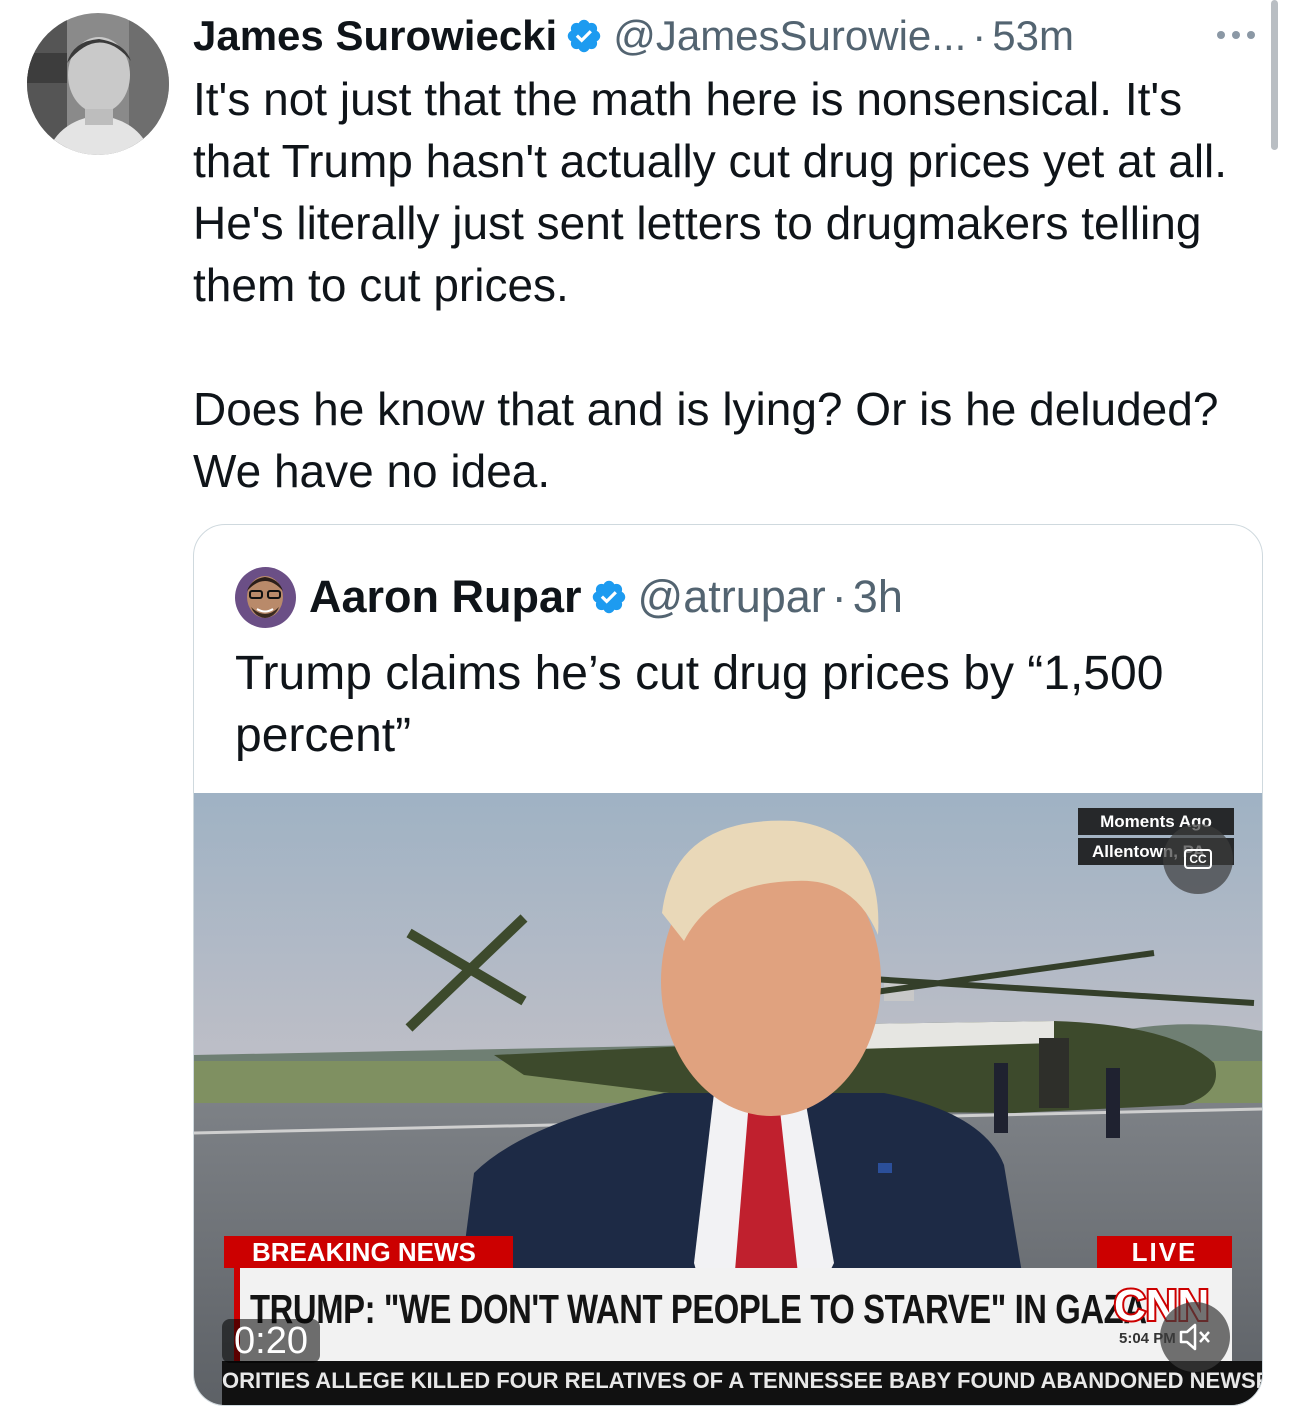 The width and height of the screenshot is (1290, 1406). What do you see at coordinates (375, 36) in the screenshot?
I see `author-name: James Surowiecki` at bounding box center [375, 36].